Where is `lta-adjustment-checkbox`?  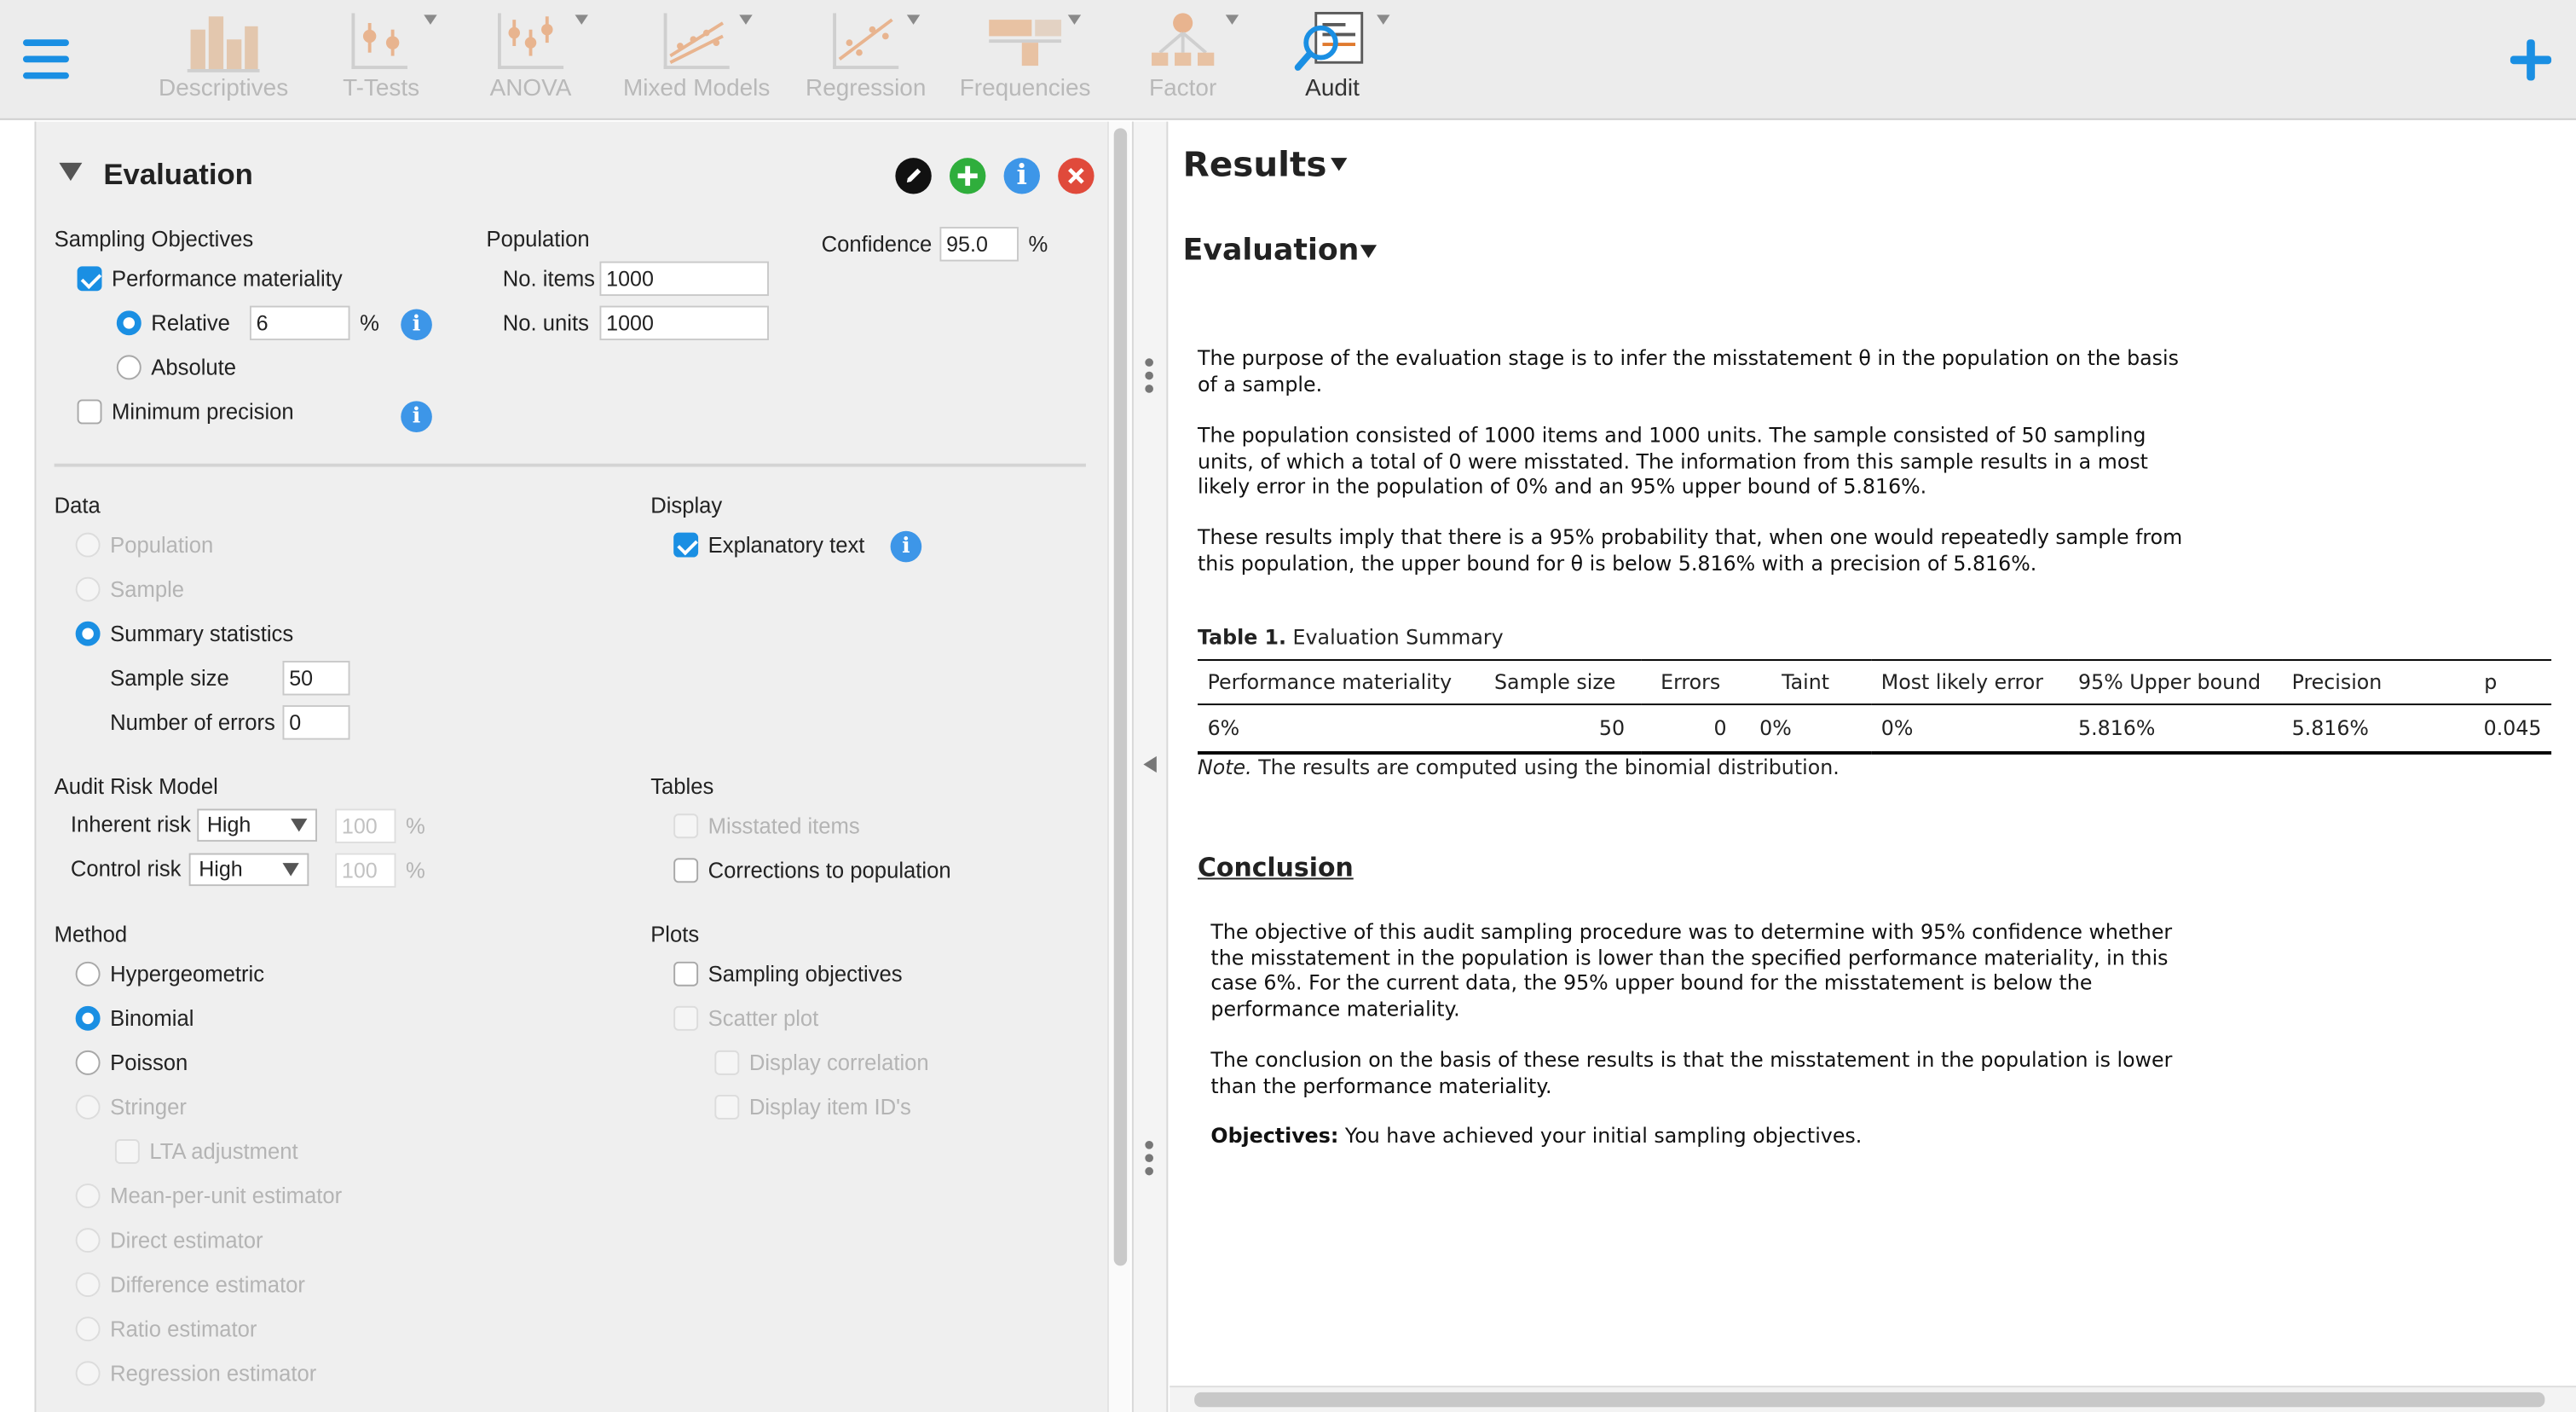
lta-adjustment-checkbox is located at coordinates (127, 1151).